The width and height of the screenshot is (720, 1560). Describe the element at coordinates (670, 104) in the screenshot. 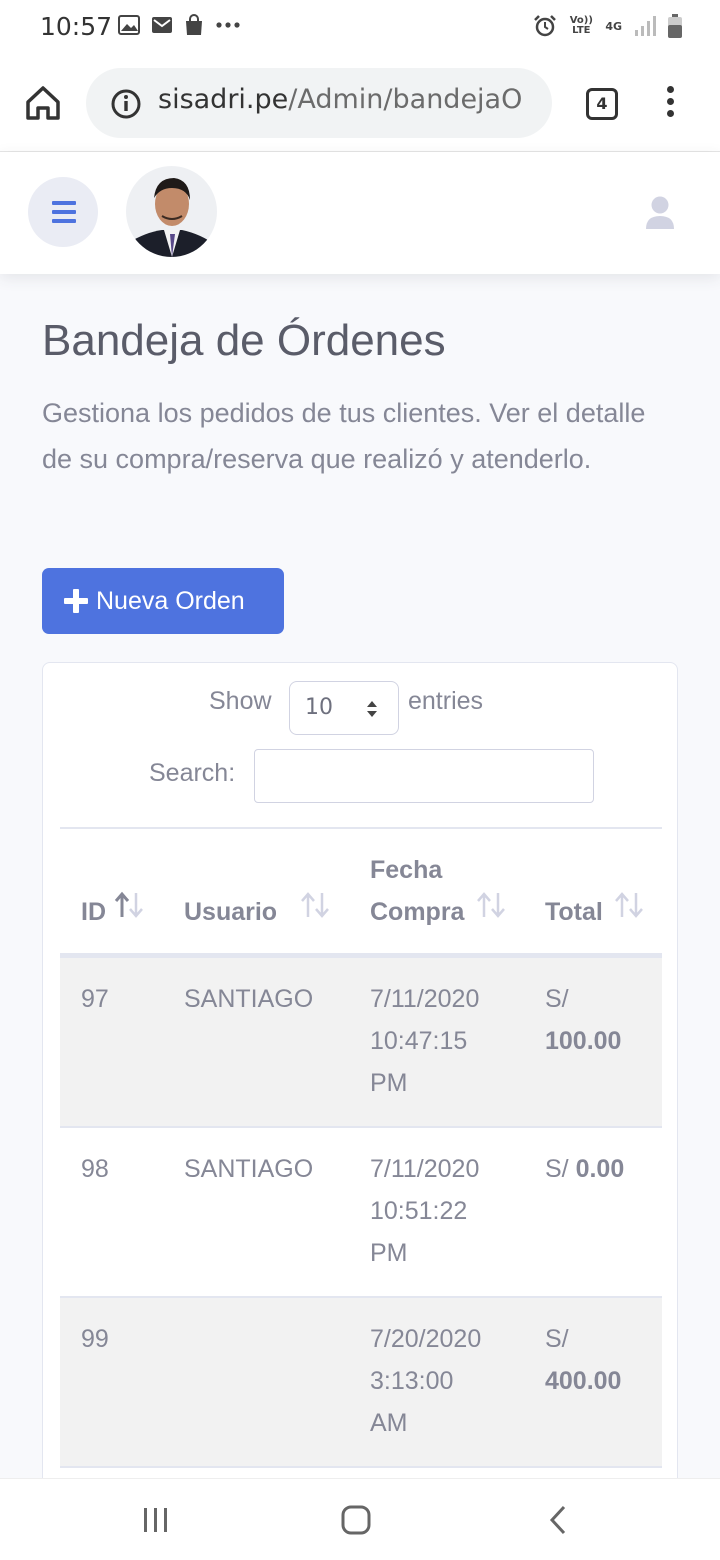

I see `browser-menu-icon` at that location.